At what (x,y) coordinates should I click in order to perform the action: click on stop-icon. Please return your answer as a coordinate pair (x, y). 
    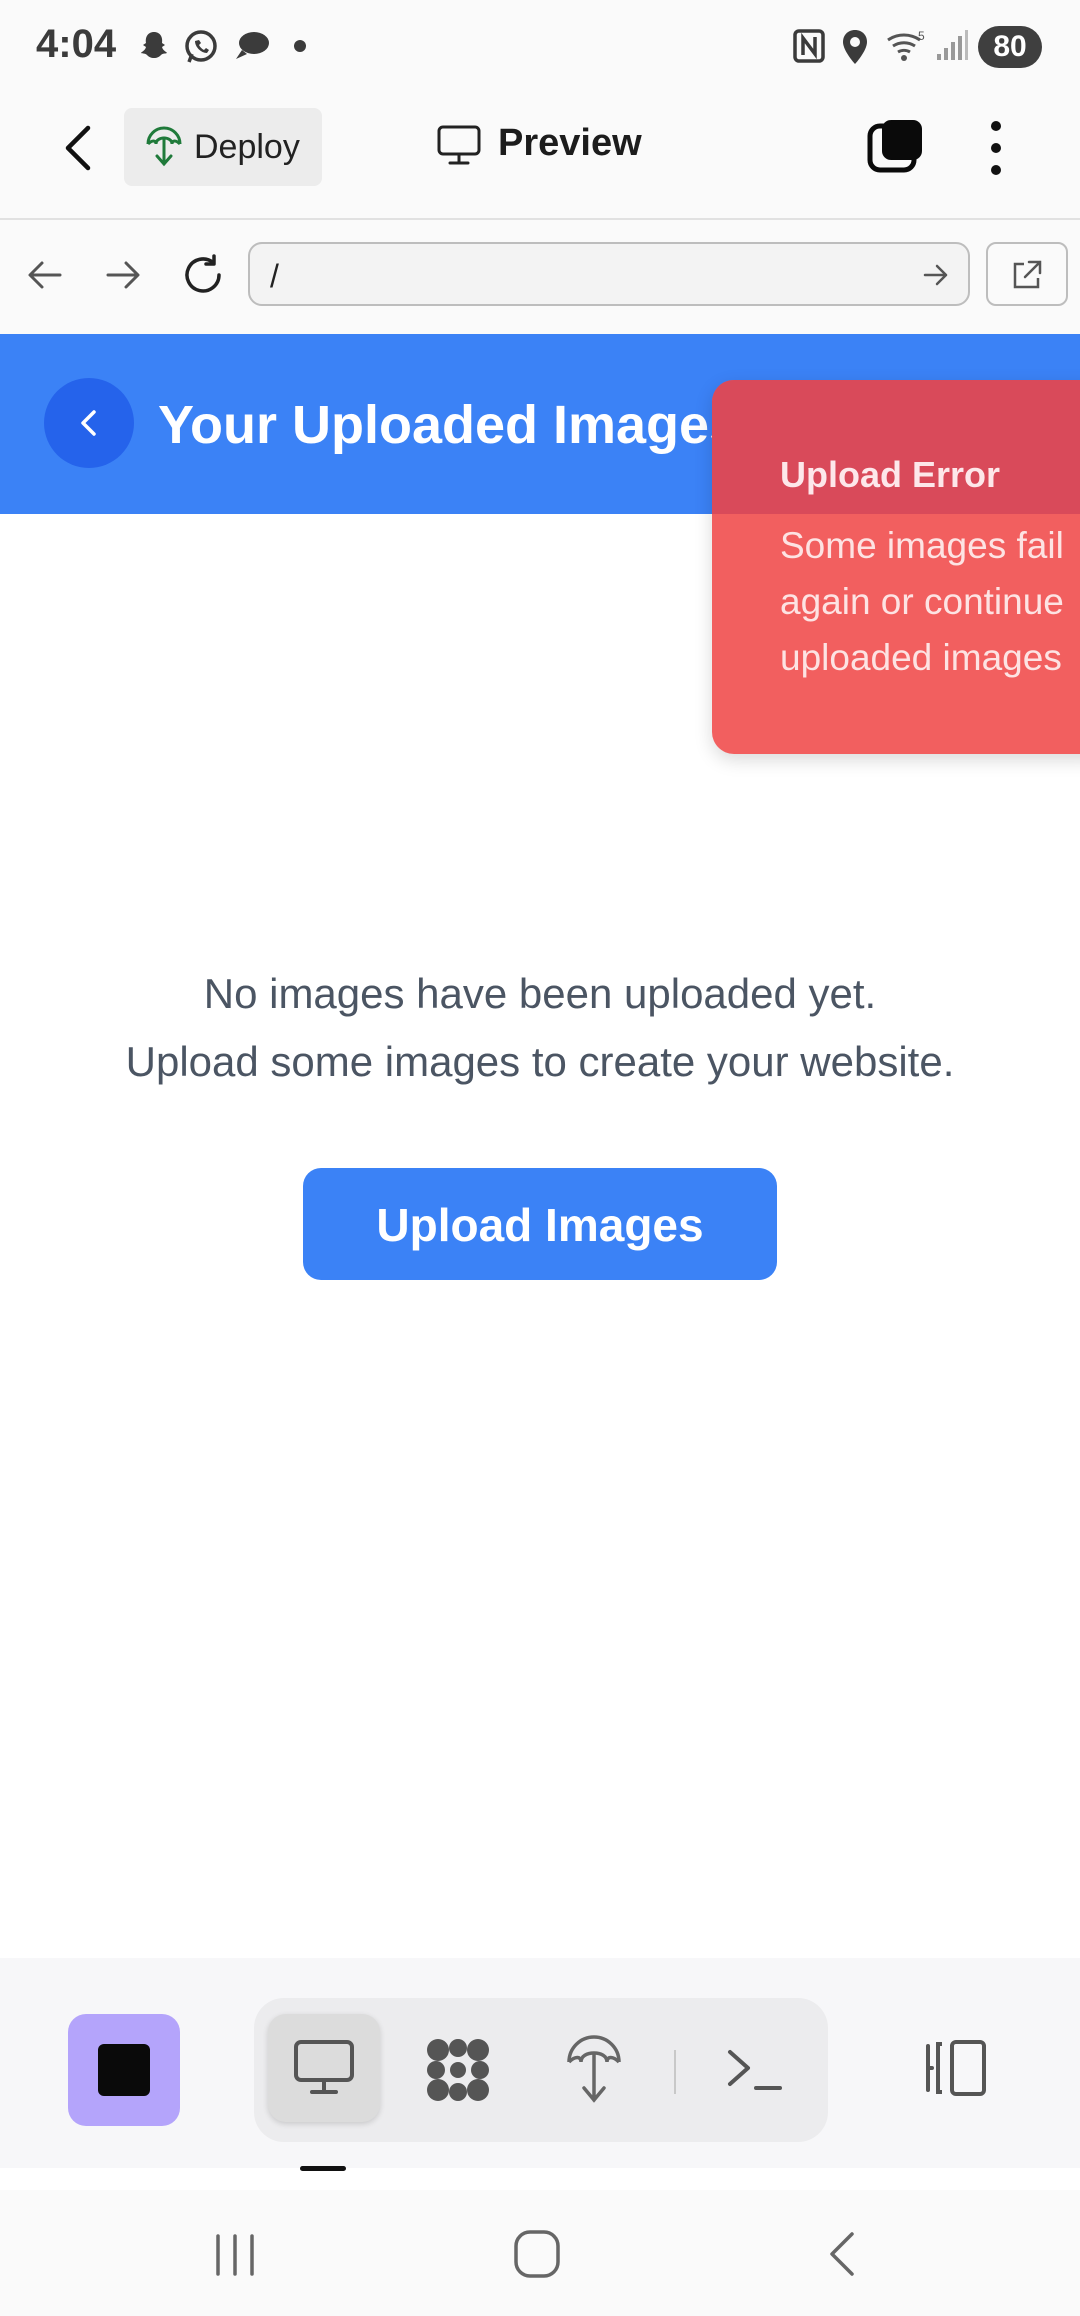
    Looking at the image, I should click on (124, 2070).